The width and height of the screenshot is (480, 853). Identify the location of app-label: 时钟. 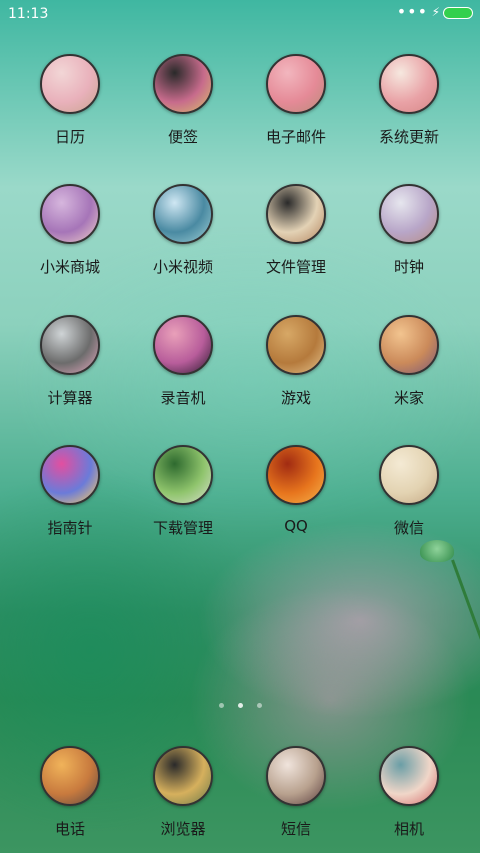
(408, 267).